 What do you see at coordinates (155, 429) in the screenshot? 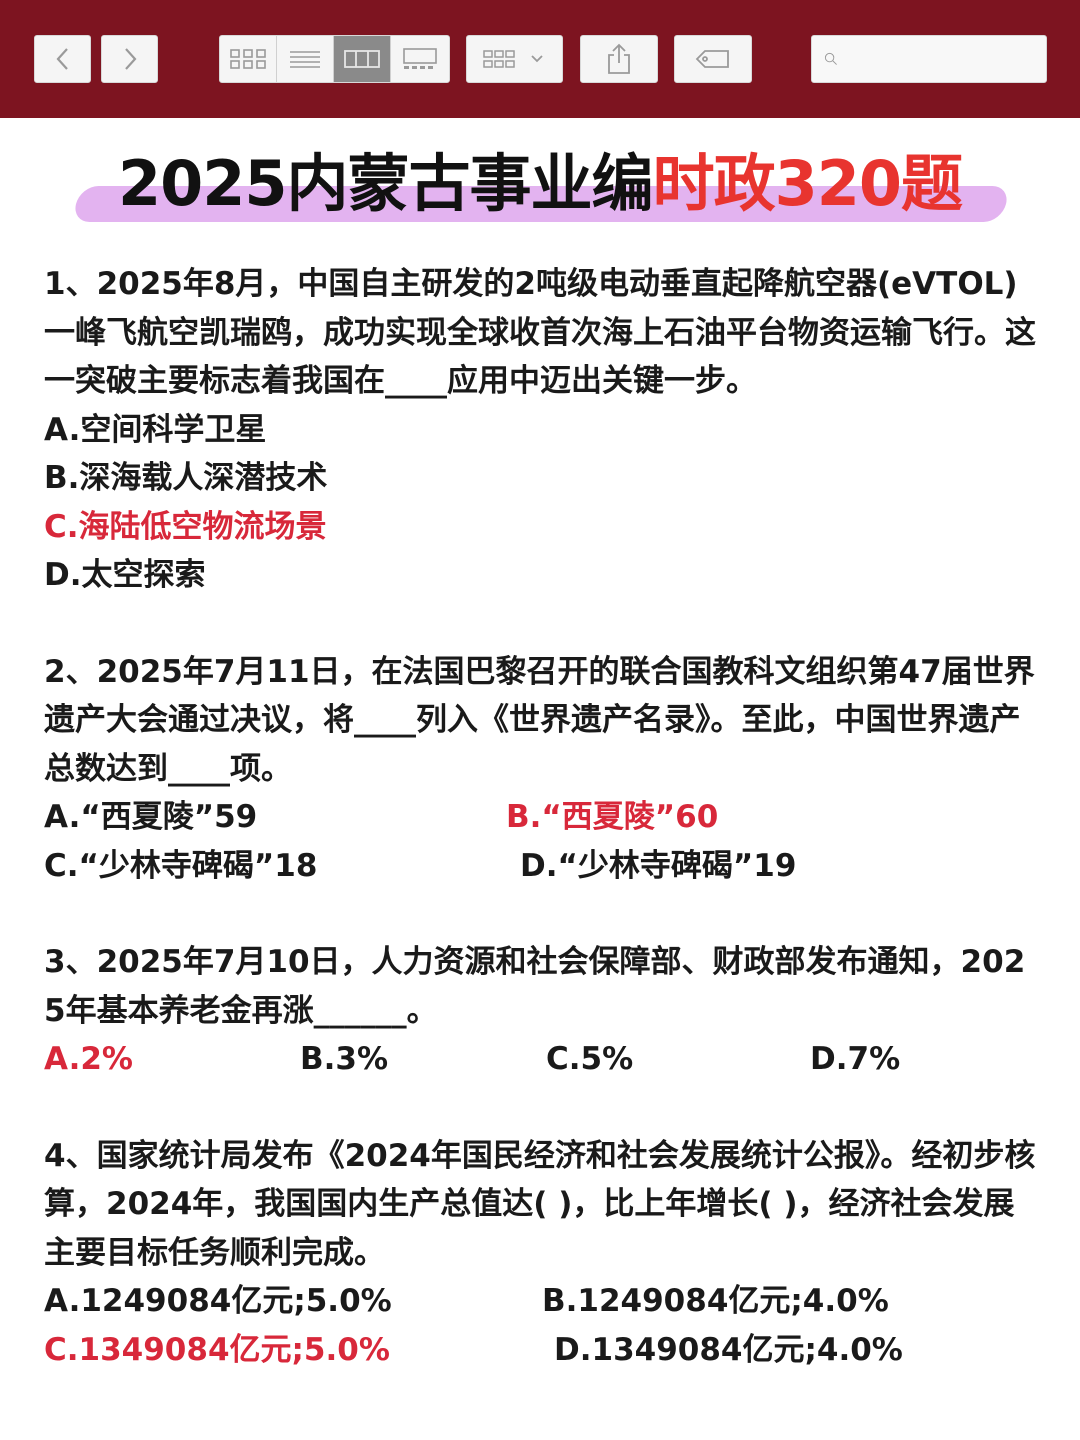
I see `option-a: A.空间科学卫星` at bounding box center [155, 429].